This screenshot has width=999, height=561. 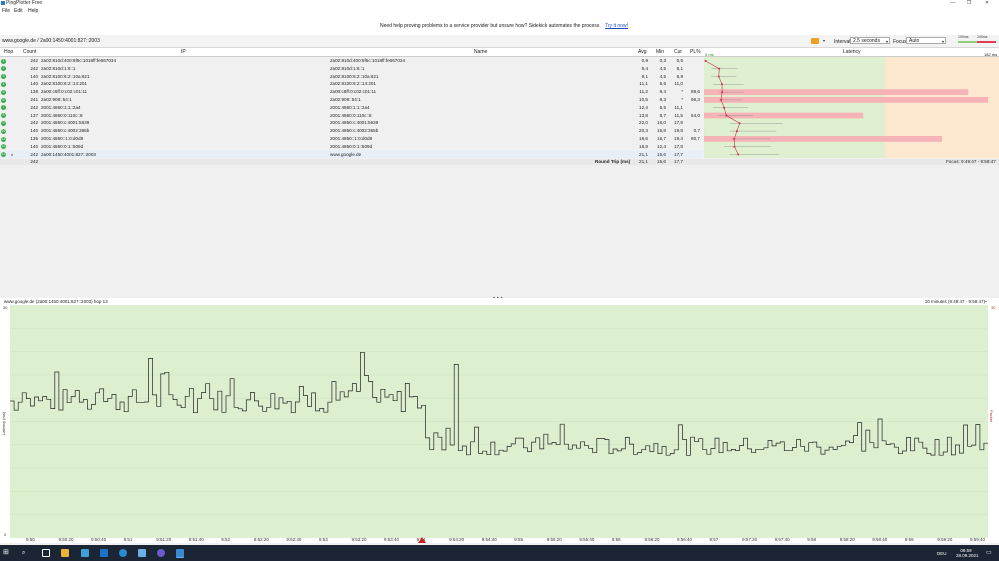 I want to click on packet-loss-bar, so click(x=846, y=100).